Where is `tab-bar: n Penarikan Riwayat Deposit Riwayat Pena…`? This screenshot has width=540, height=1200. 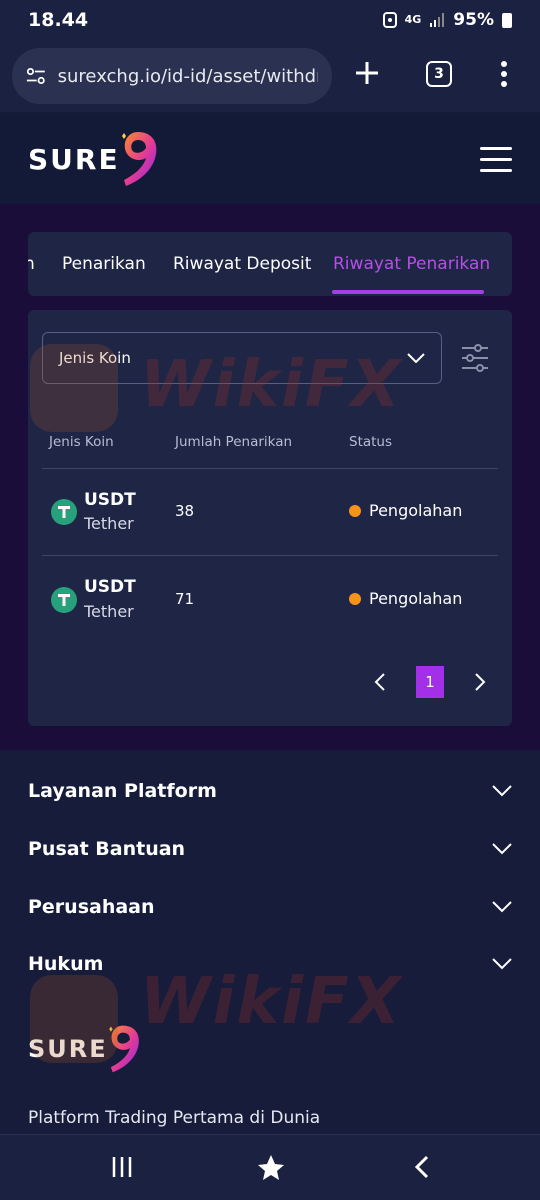
tab-bar: n Penarikan Riwayat Deposit Riwayat Pena… is located at coordinates (270, 264).